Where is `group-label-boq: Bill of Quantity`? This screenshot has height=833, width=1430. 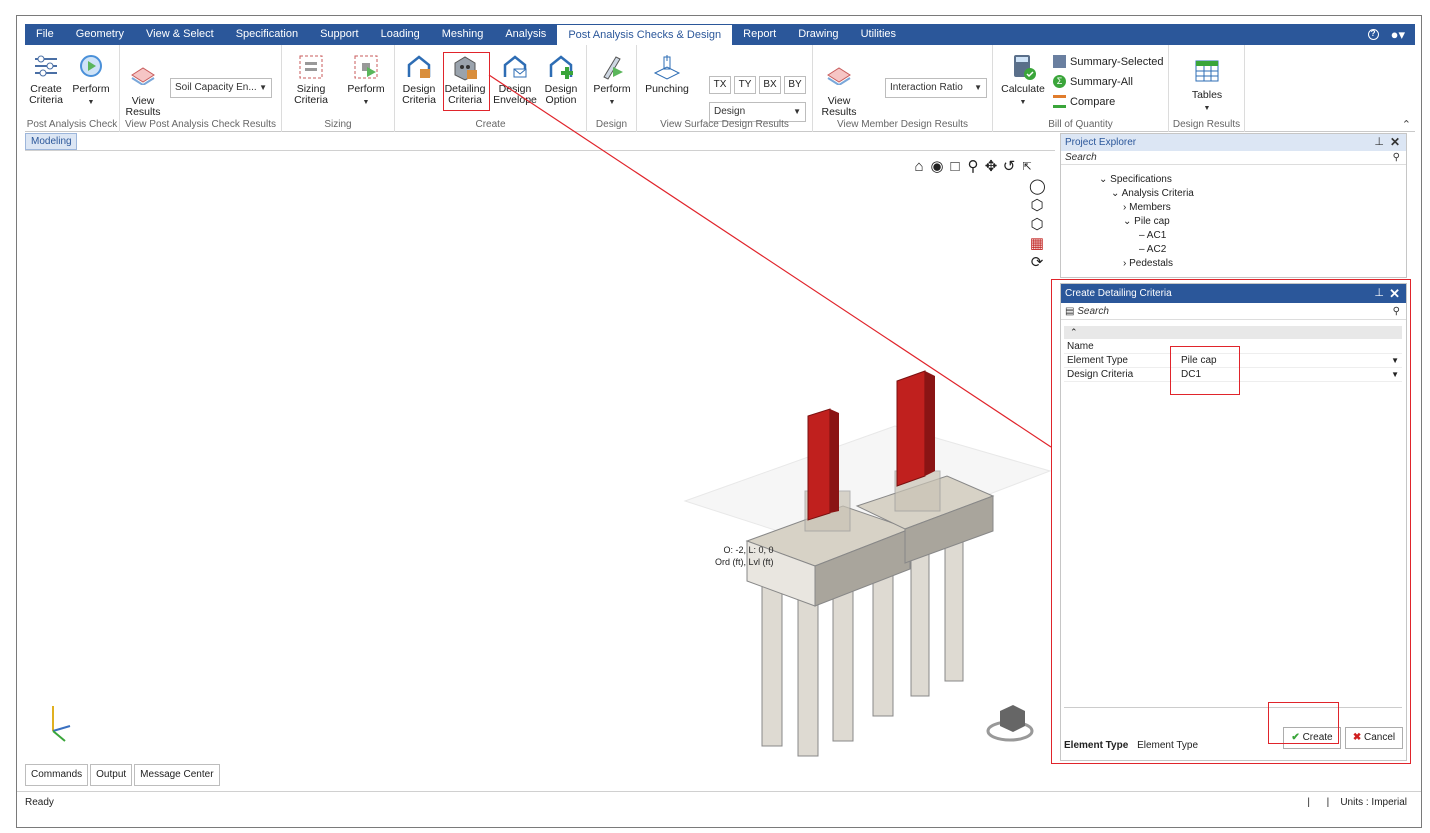
group-label-boq: Bill of Quantity is located at coordinates (1080, 124).